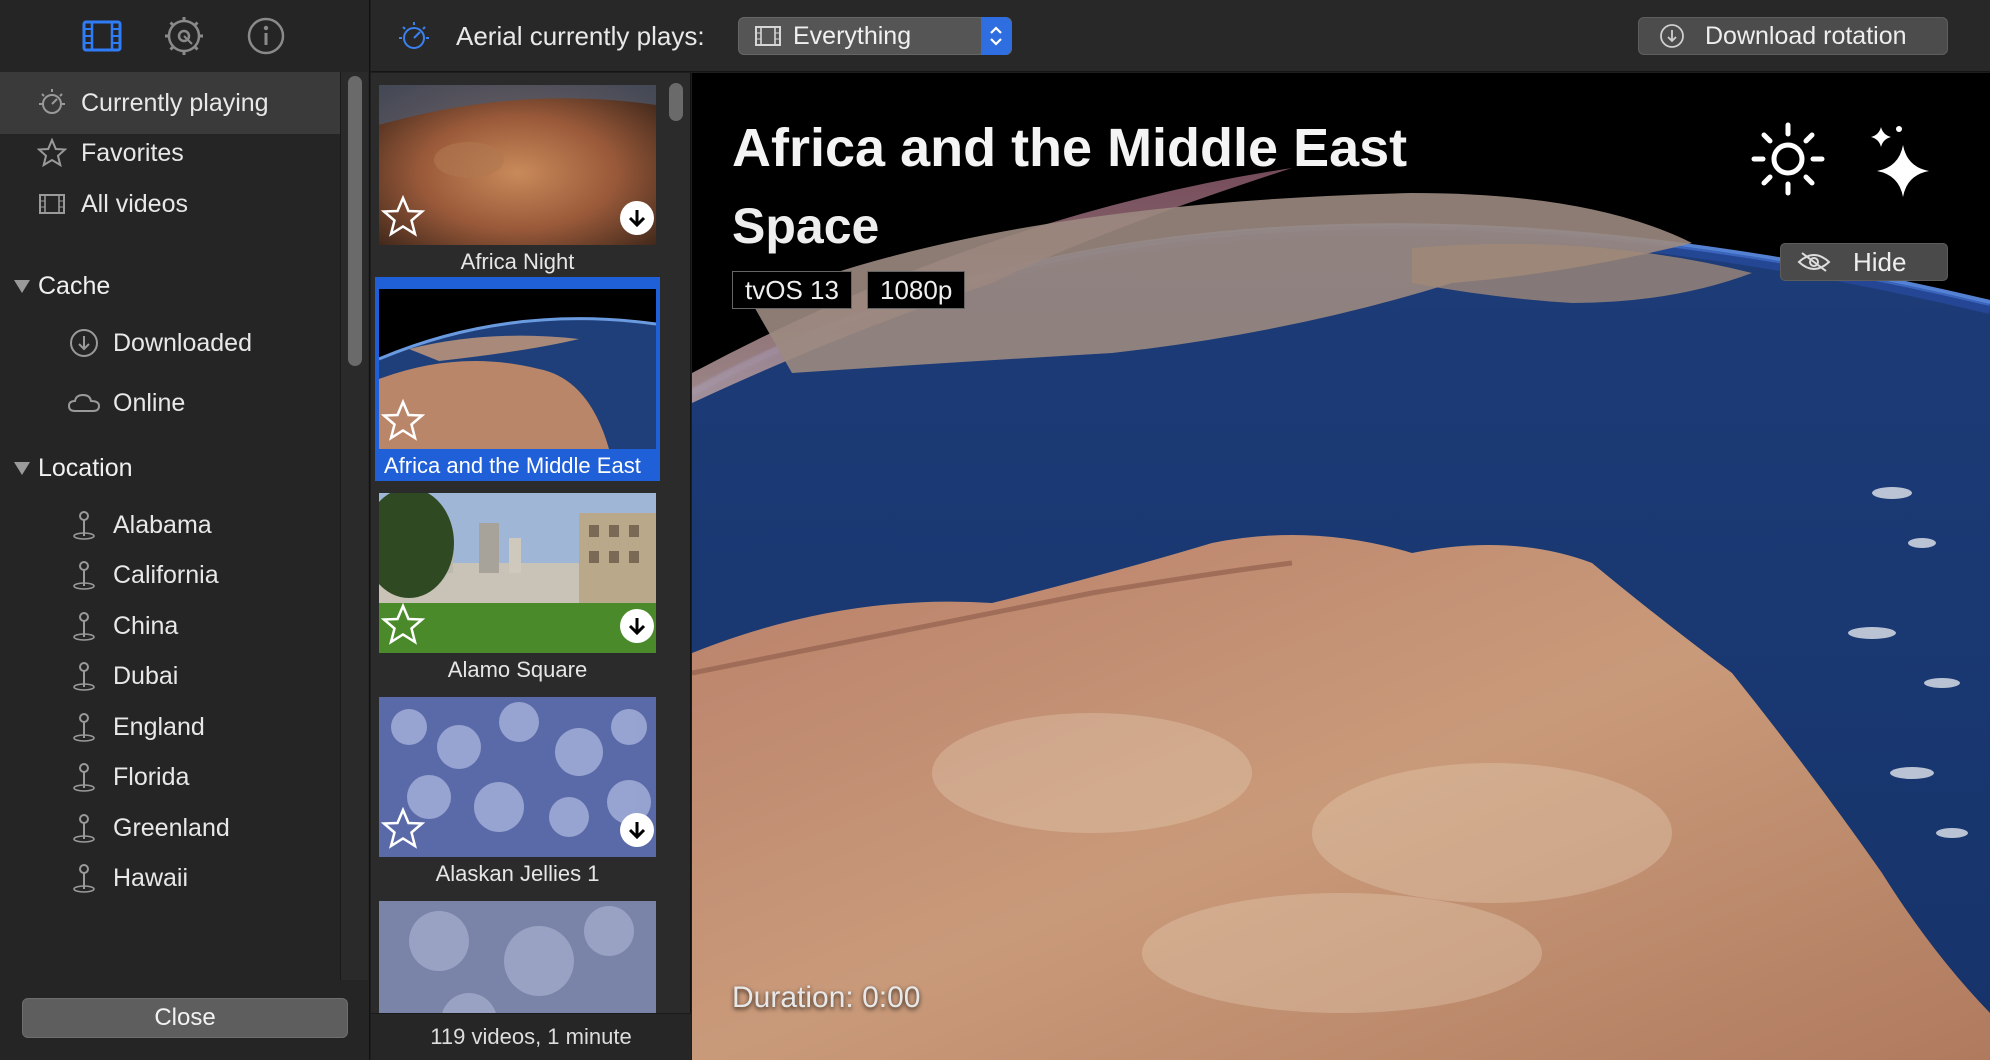  What do you see at coordinates (146, 625) in the screenshot?
I see `sidebar-item-label: China` at bounding box center [146, 625].